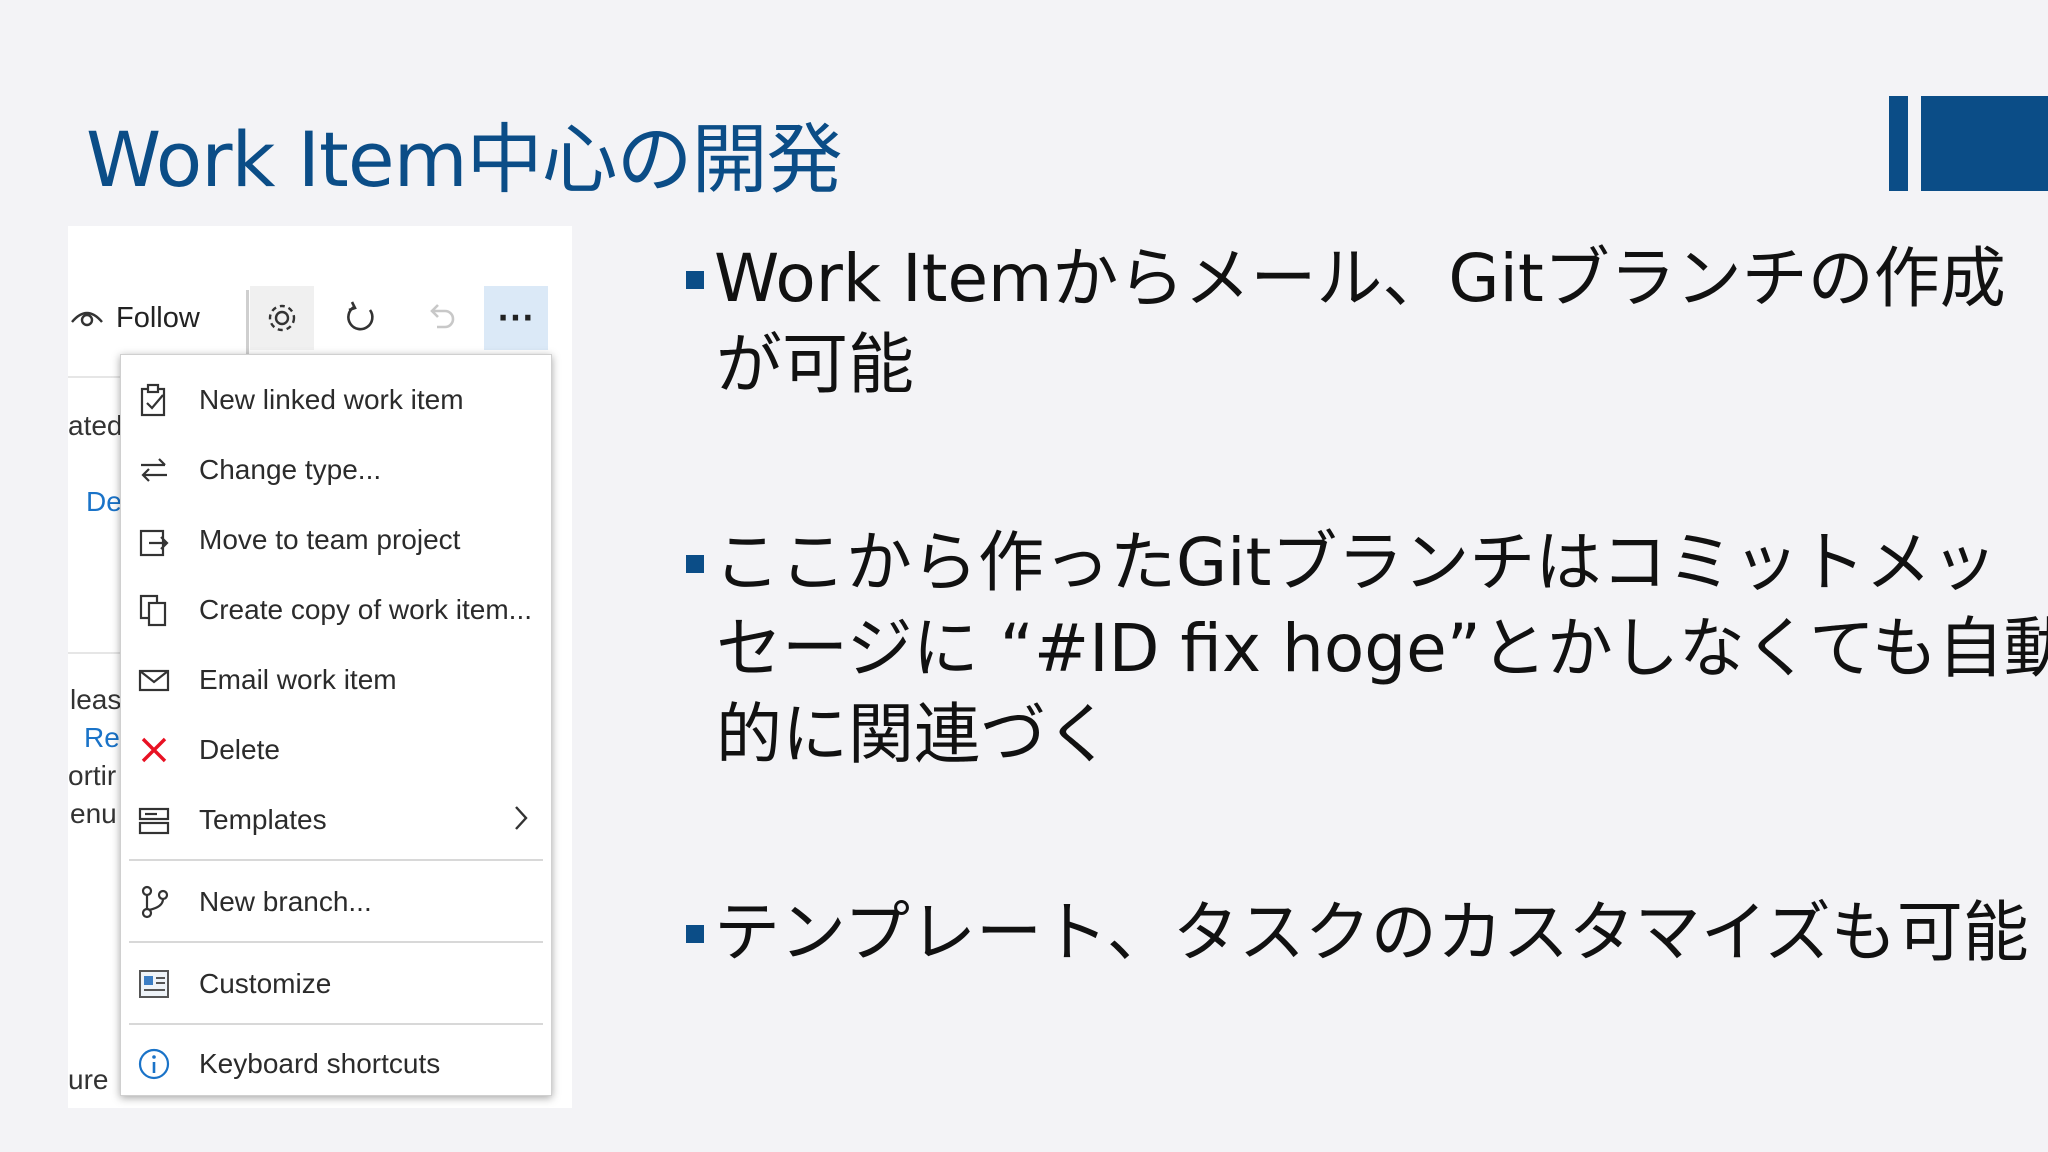 The height and width of the screenshot is (1152, 2048). Describe the element at coordinates (95, 425) in the screenshot. I see `clipped-text-fragment: ated` at that location.